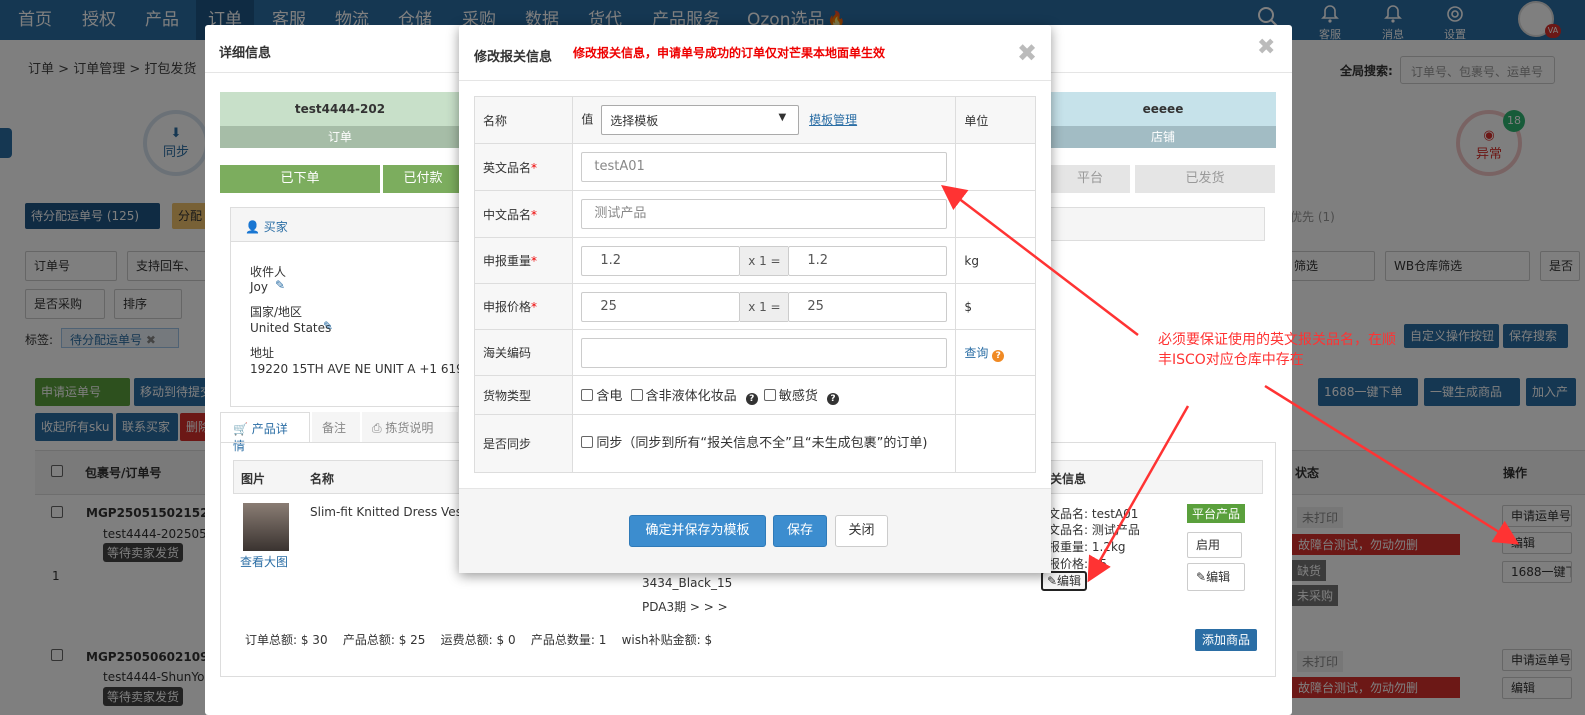 This screenshot has height=715, width=1585. I want to click on arrow-to-row-edit, so click(1392, 464).